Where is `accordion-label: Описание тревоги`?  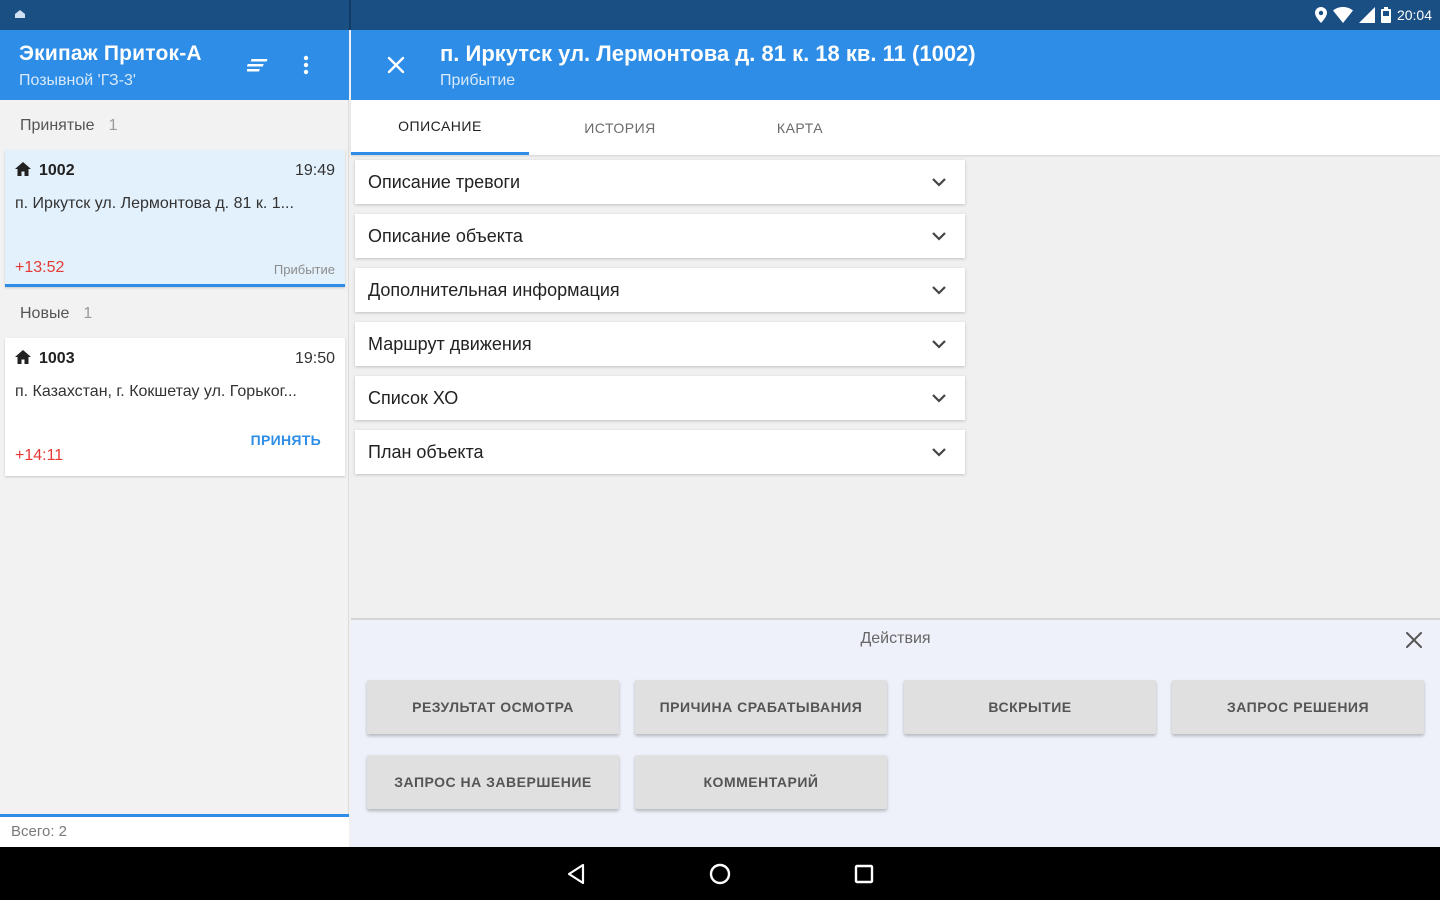
accordion-label: Описание тревоги is located at coordinates (444, 182).